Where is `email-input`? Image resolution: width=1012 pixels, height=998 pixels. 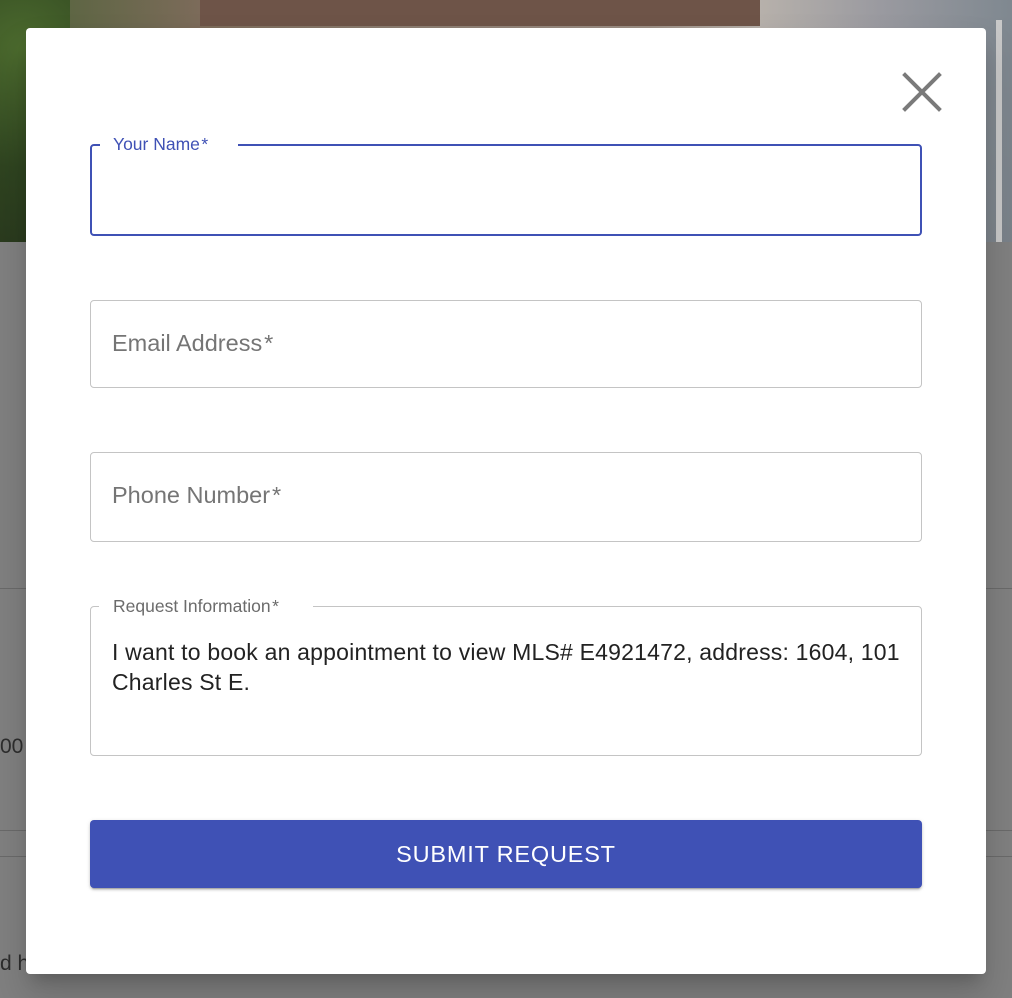 email-input is located at coordinates (506, 344).